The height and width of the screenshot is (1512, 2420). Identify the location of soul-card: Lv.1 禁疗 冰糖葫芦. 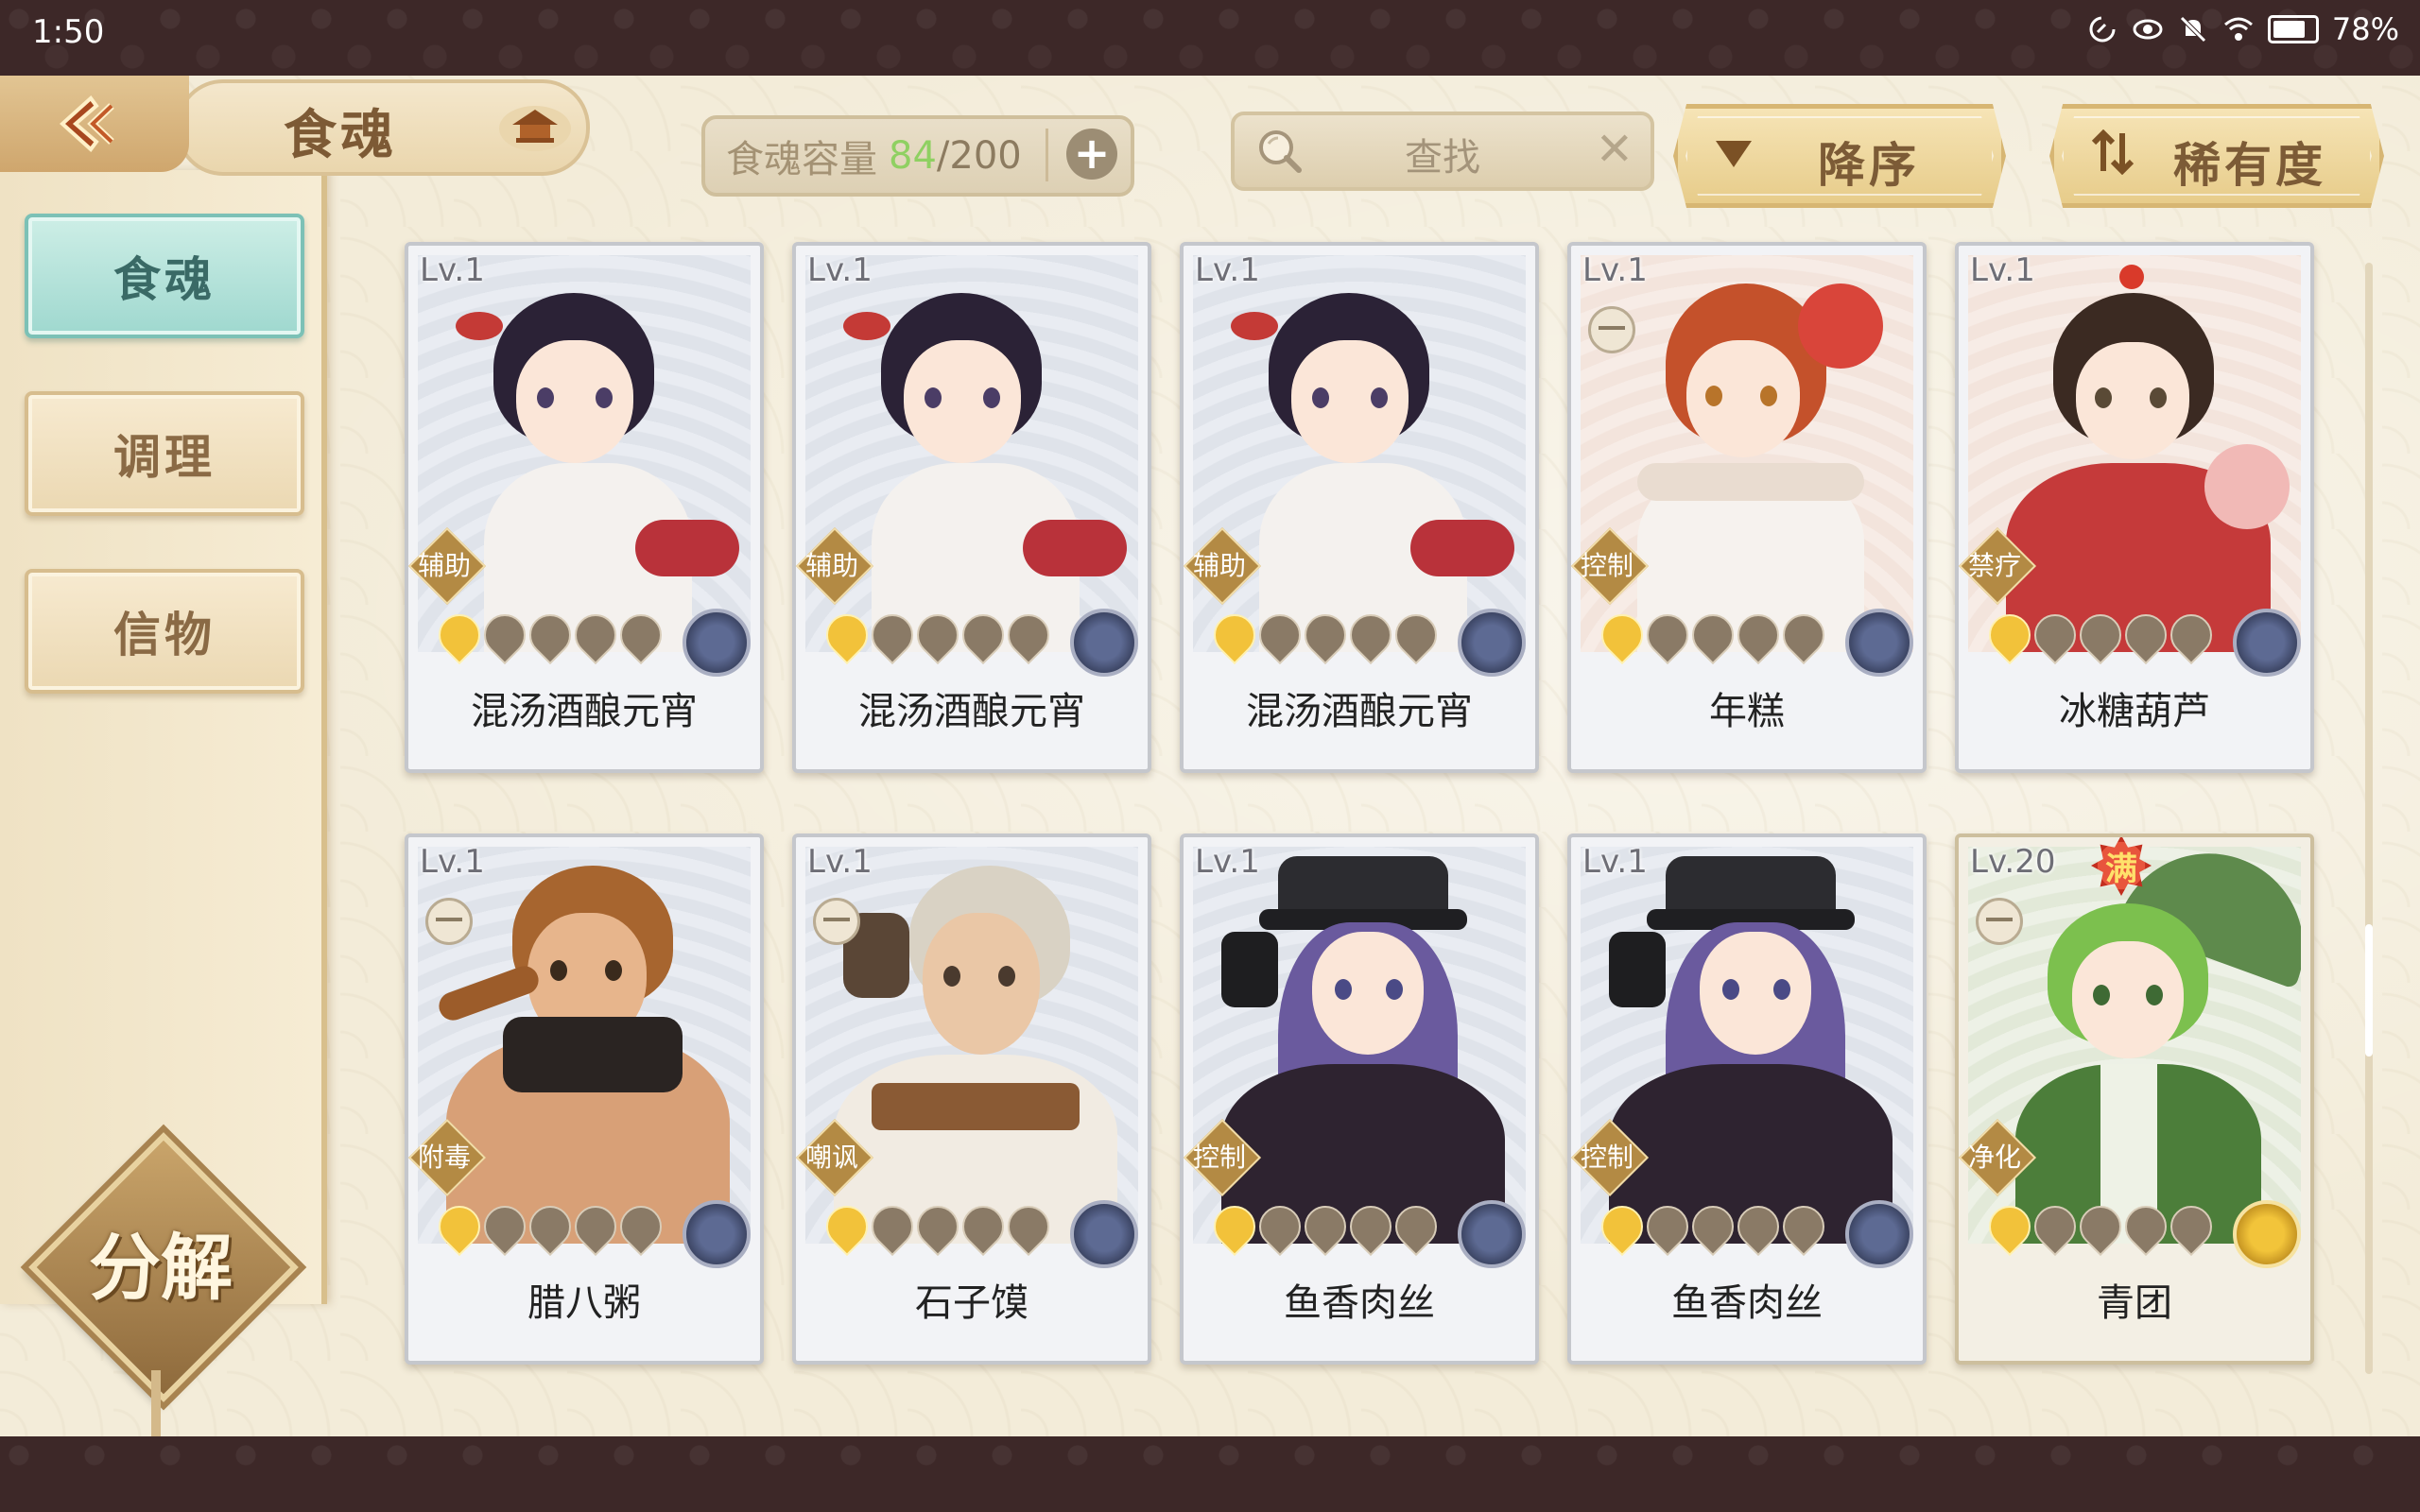
(2134, 507).